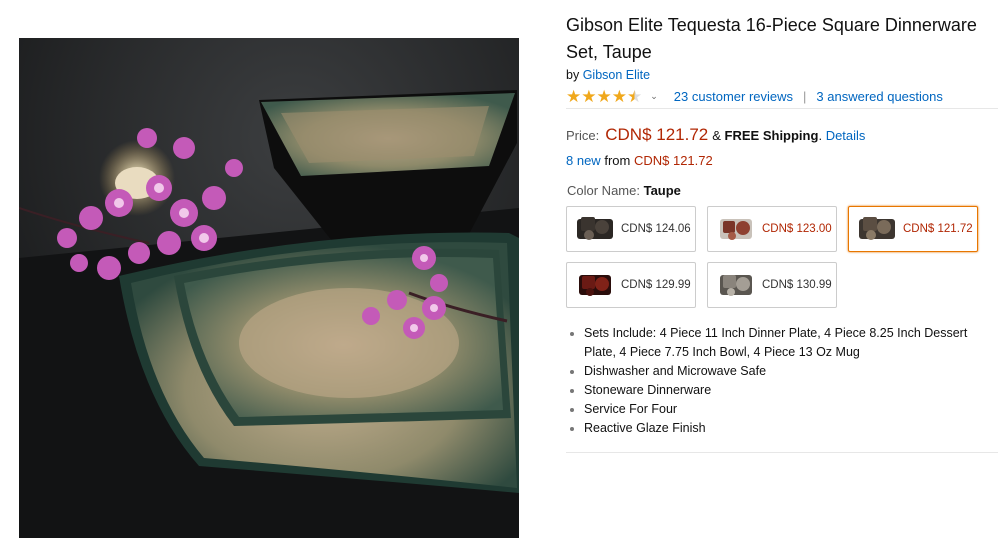  What do you see at coordinates (662, 190) in the screenshot?
I see `color-name-value: Taupe` at bounding box center [662, 190].